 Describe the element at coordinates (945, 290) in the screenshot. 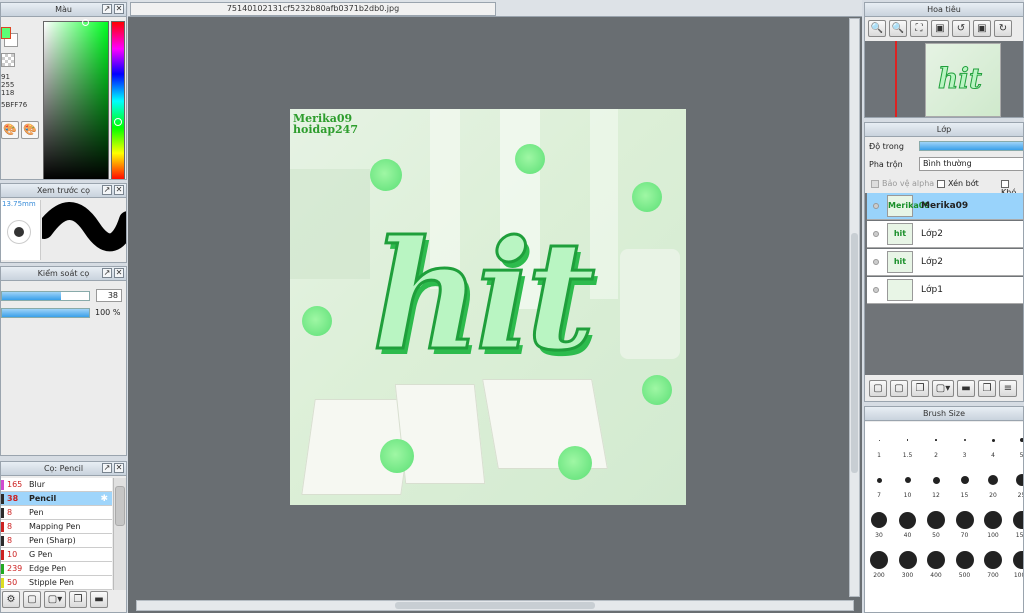

I see `layer-row: Lớp1` at that location.